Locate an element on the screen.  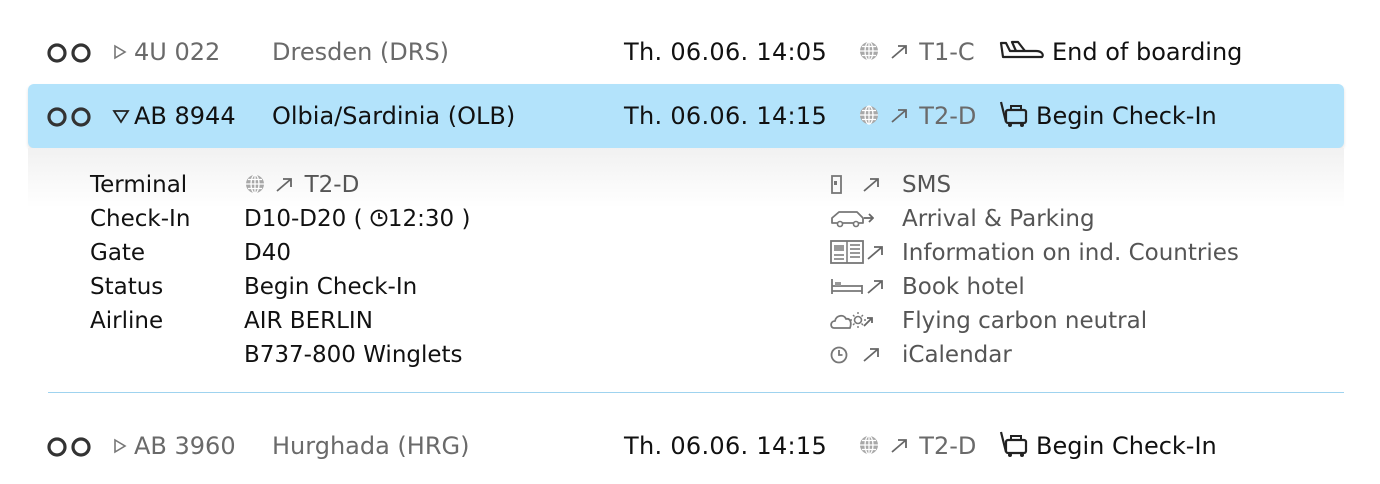
collapse-triangle-icon is located at coordinates (121, 116).